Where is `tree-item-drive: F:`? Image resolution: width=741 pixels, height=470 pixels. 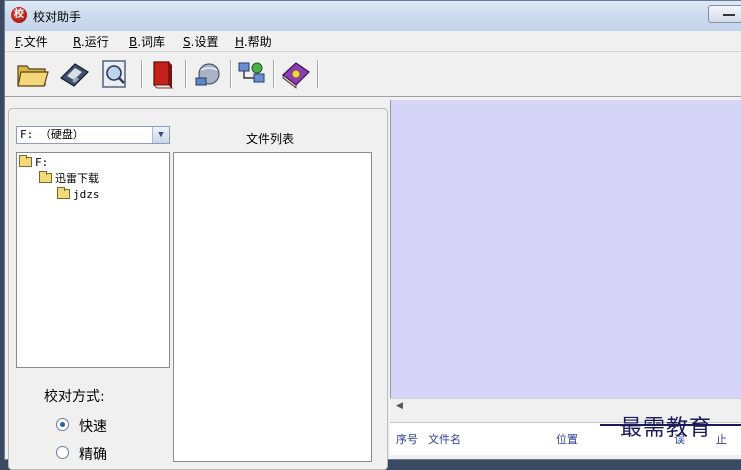 tree-item-drive: F: is located at coordinates (34, 162).